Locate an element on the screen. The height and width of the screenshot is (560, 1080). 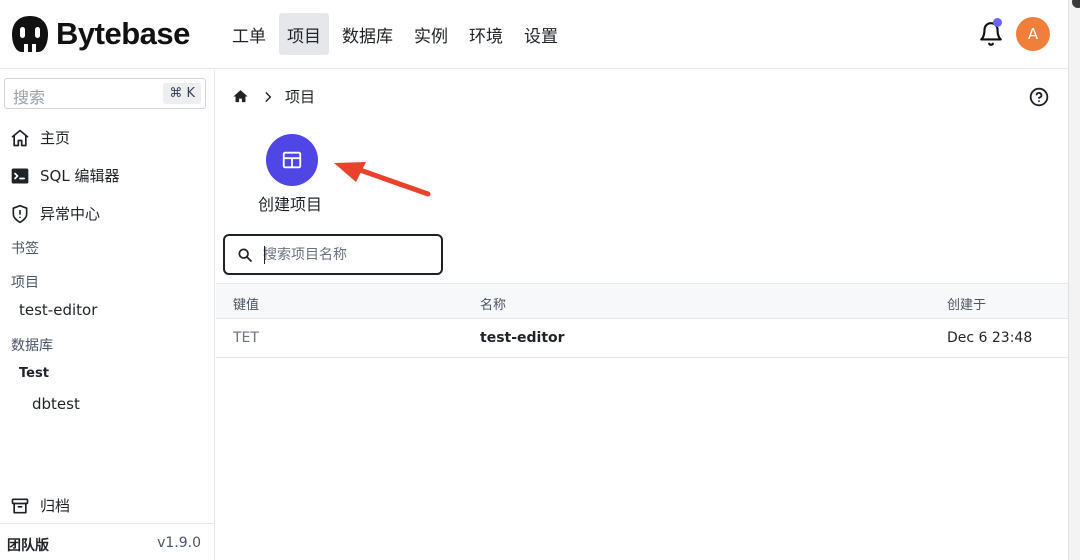
breadcrumb-current: 项目 is located at coordinates (300, 97).